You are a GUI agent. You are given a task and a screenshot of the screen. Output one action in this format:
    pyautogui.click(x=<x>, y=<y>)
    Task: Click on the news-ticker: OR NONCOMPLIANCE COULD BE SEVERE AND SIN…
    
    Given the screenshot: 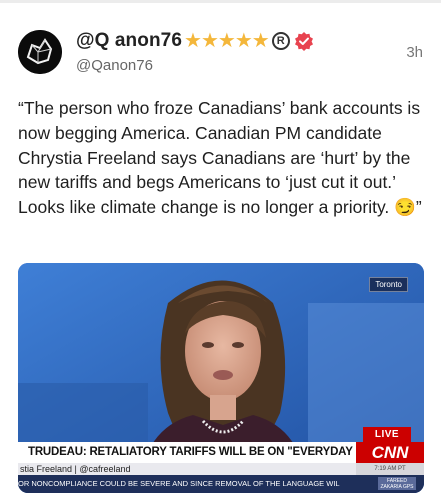 What is the action you would take?
    pyautogui.click(x=221, y=484)
    